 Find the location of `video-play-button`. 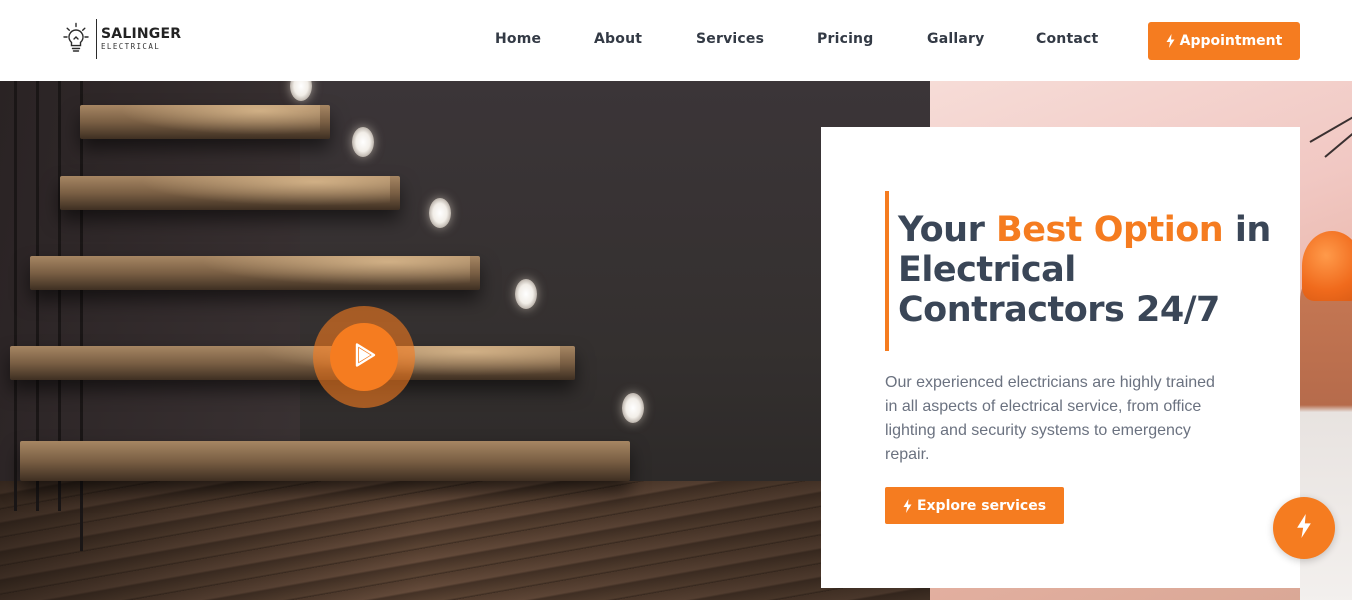

video-play-button is located at coordinates (364, 357).